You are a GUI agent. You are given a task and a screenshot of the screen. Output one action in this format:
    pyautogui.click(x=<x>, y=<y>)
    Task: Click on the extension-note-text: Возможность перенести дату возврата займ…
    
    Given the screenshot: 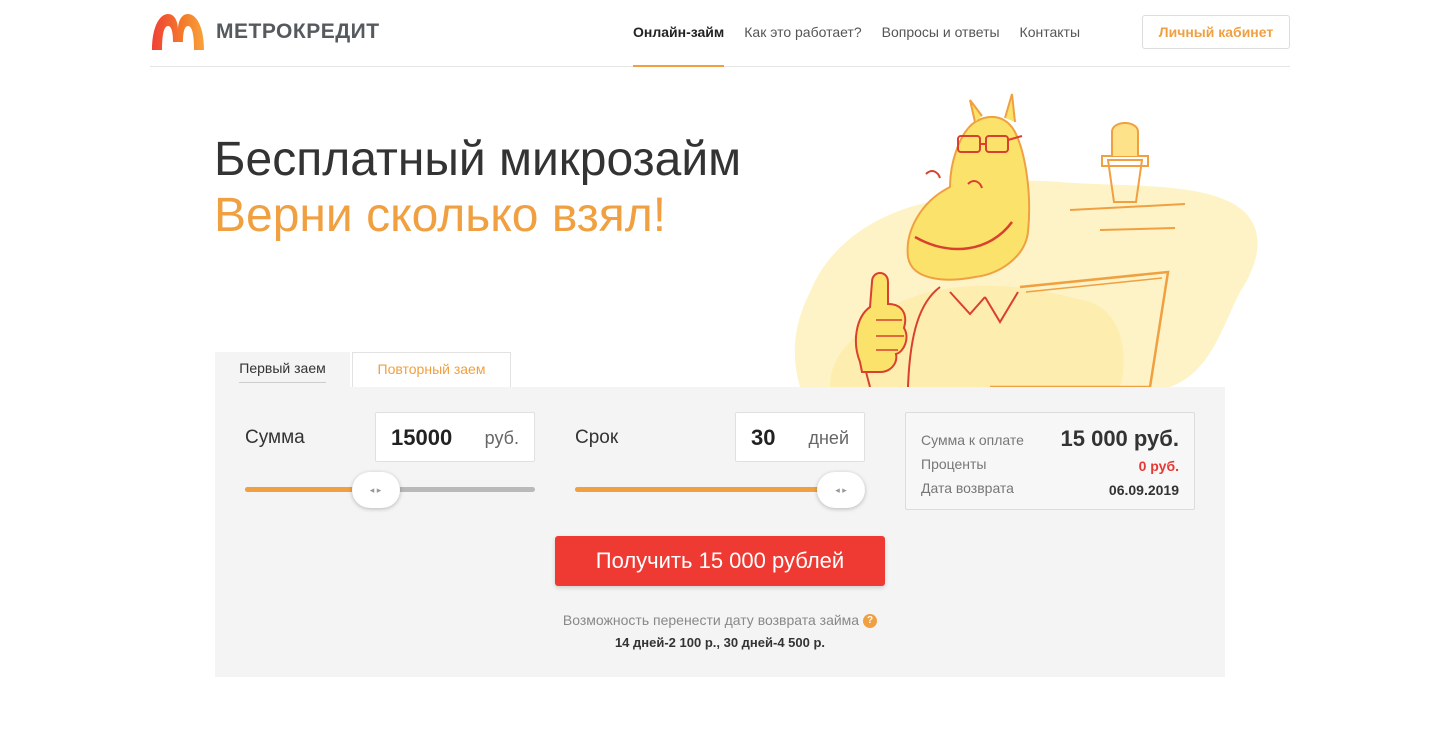 What is the action you would take?
    pyautogui.click(x=711, y=620)
    